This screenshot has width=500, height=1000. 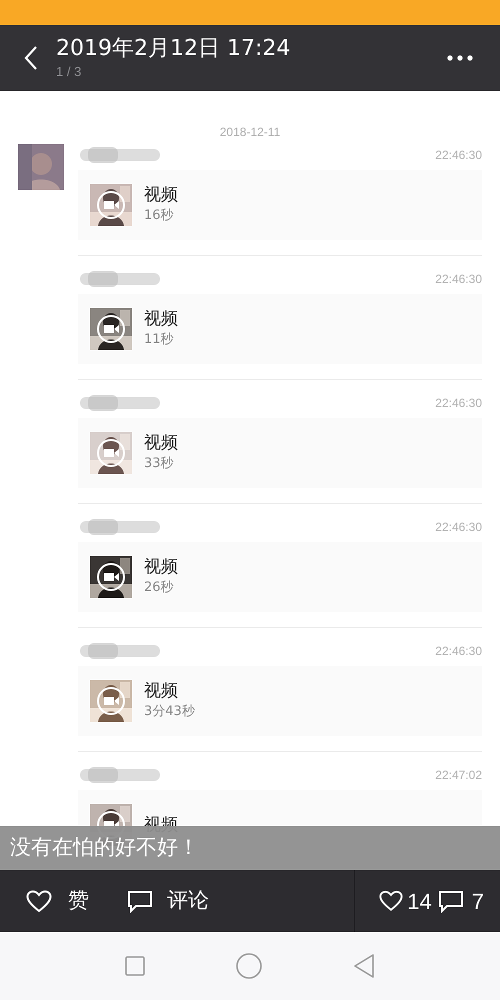 What do you see at coordinates (280, 577) in the screenshot?
I see `video-card: 视频 26秒` at bounding box center [280, 577].